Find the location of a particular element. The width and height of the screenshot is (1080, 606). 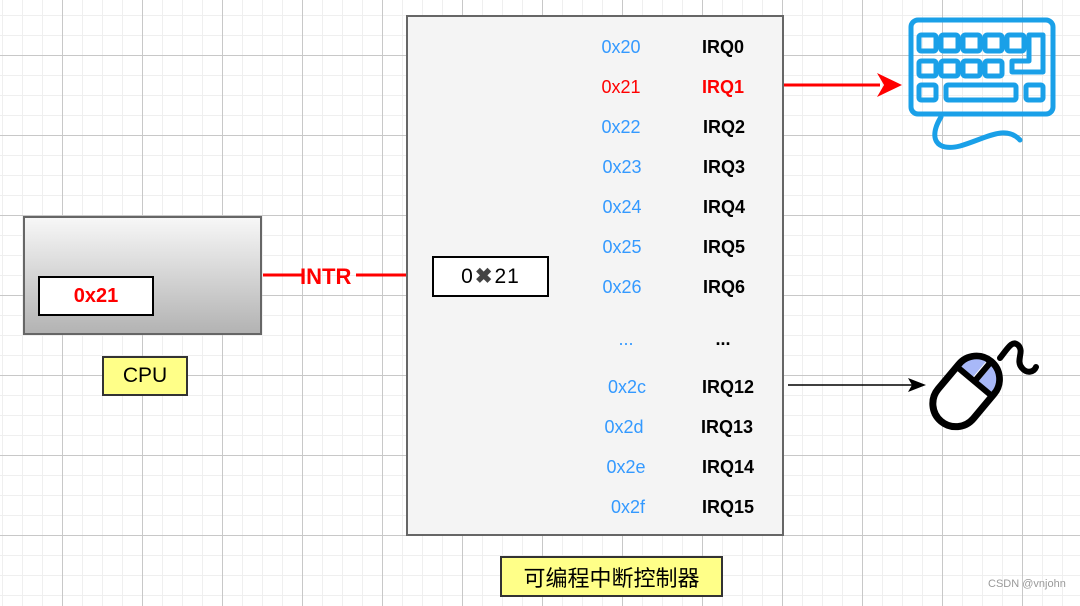

irq-line-label: IRQ13 is located at coordinates (727, 427).